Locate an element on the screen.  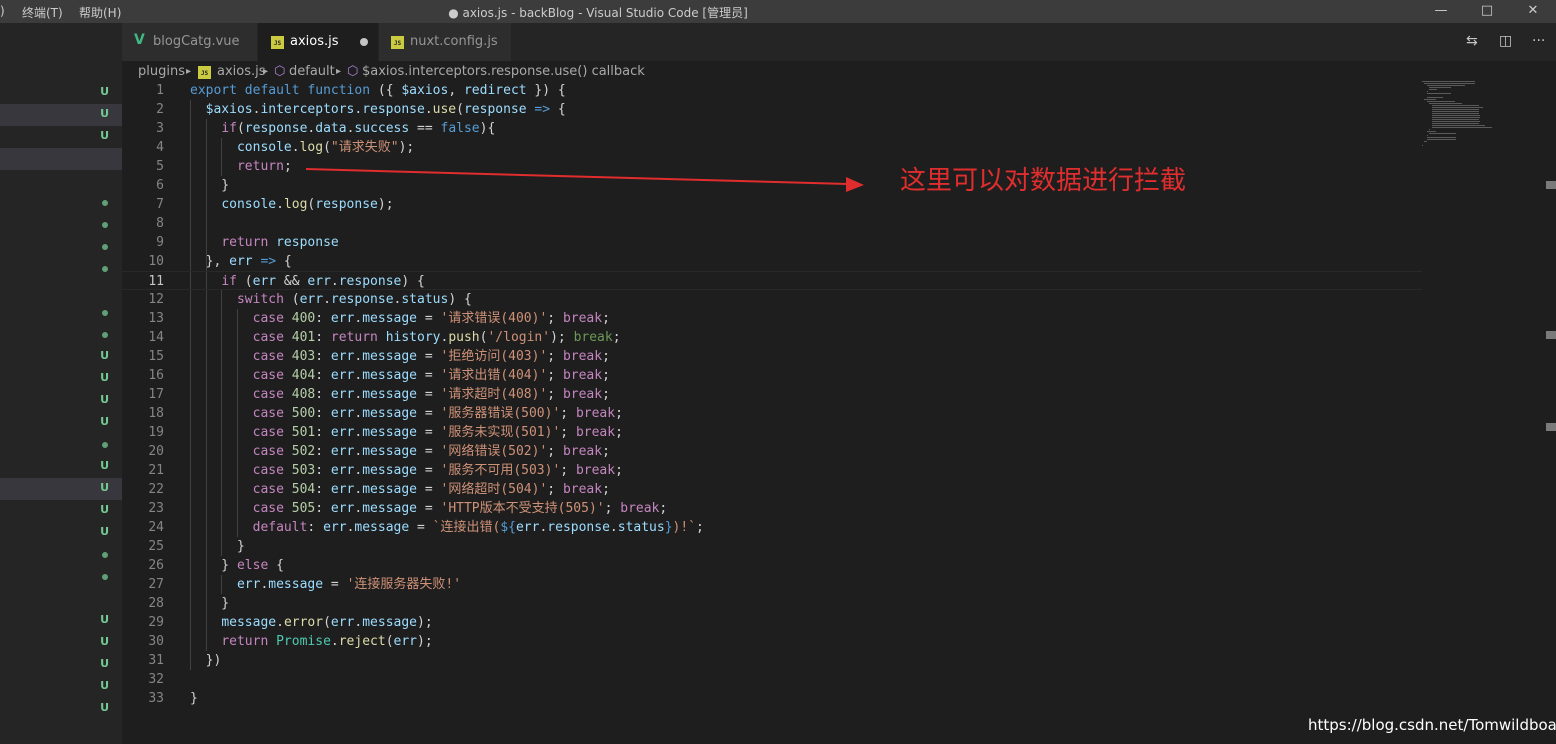
annotation-arrow is located at coordinates (584, 180).